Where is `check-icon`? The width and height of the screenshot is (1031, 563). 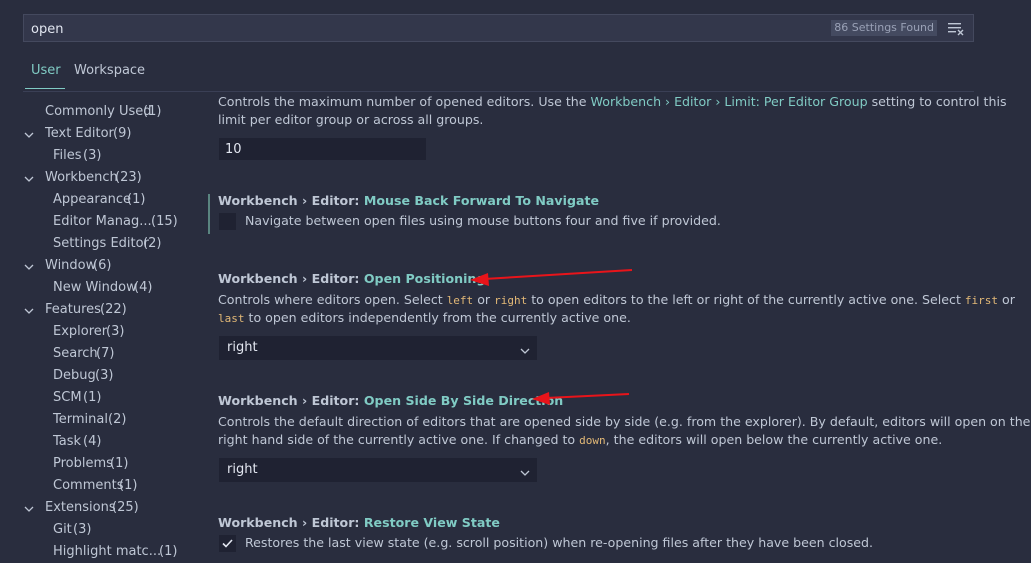 check-icon is located at coordinates (227, 543).